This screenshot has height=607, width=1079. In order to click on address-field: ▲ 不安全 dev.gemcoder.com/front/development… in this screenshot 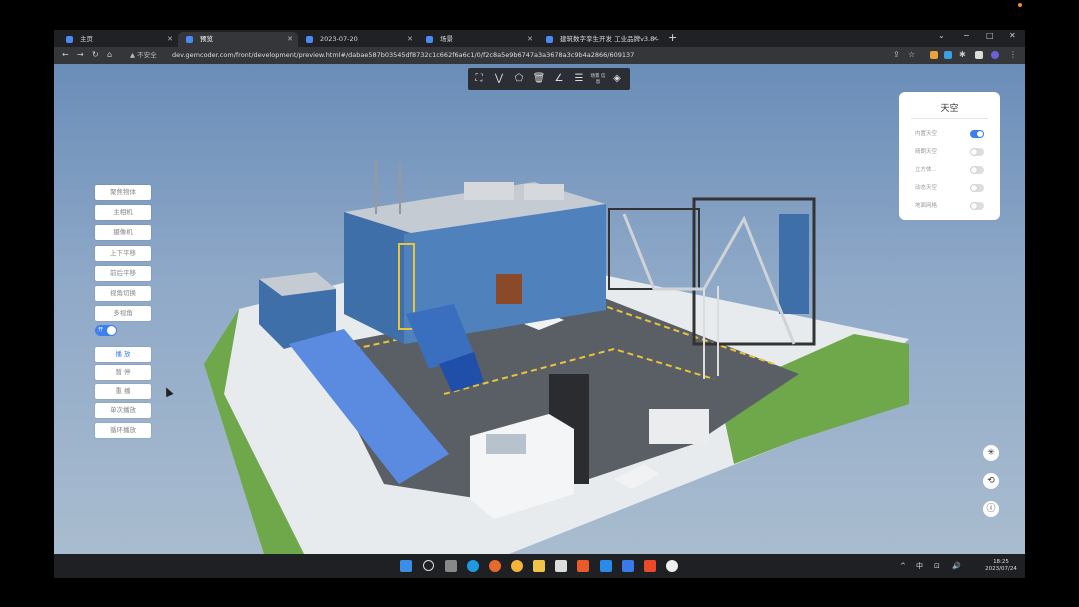, I will do `click(504, 55)`.